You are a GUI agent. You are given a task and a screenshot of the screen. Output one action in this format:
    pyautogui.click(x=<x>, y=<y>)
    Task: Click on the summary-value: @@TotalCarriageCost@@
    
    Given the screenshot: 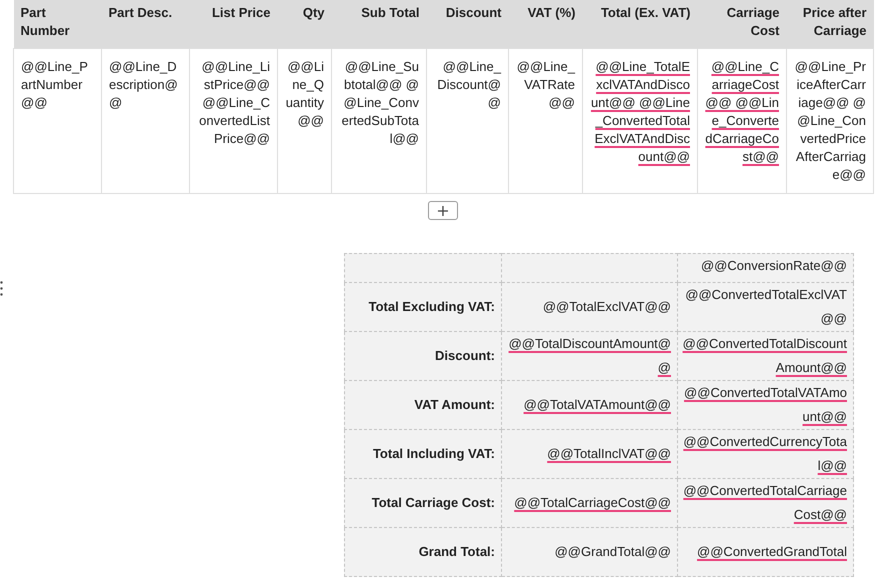 What is the action you would take?
    pyautogui.click(x=592, y=502)
    